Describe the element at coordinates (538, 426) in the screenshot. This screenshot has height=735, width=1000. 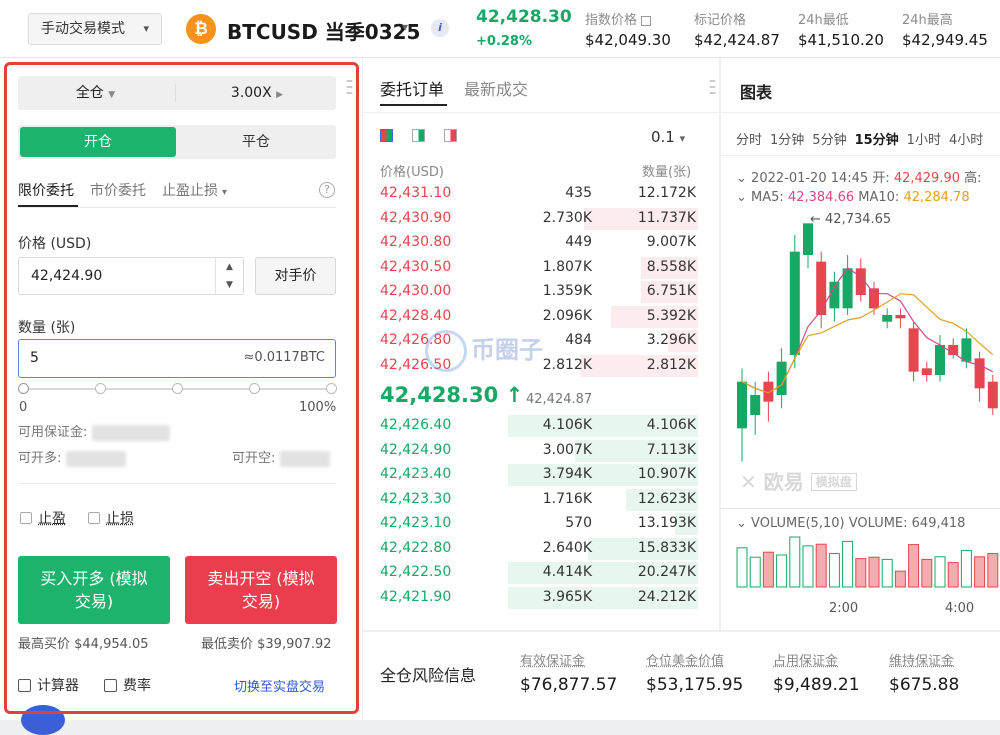
I see `bid-row: 42,426.40 4.106K 4.106K` at that location.